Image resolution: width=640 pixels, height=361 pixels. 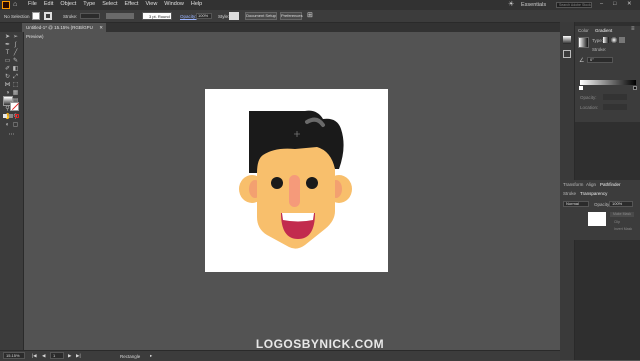 What do you see at coordinates (606, 40) in the screenshot?
I see `linear-gradient-icon` at bounding box center [606, 40].